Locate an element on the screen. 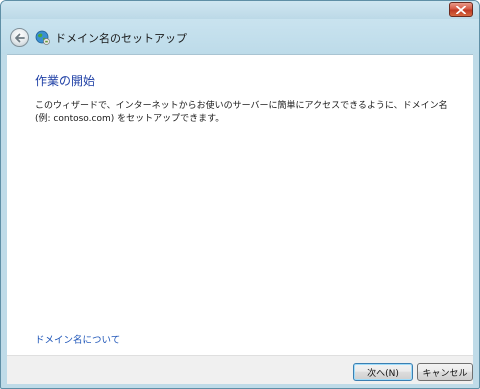  globe-network-icon is located at coordinates (42, 37).